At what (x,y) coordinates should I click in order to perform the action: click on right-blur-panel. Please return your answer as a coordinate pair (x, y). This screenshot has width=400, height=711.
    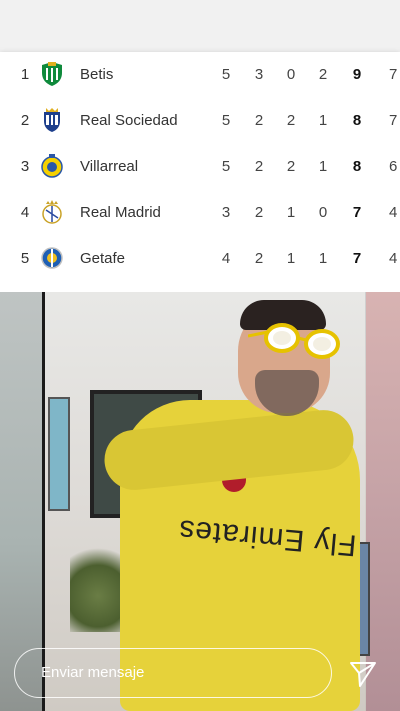
    Looking at the image, I should click on (383, 501).